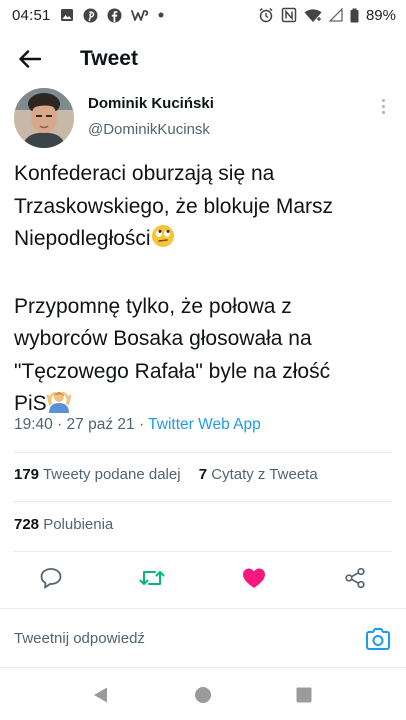  I want to click on author-handle: @DominikKucinsk, so click(149, 129).